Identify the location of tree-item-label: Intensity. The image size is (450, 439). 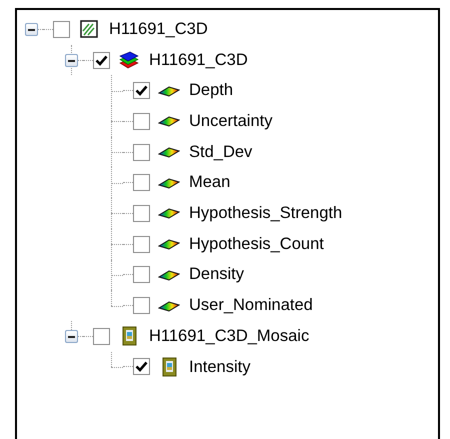
(219, 367).